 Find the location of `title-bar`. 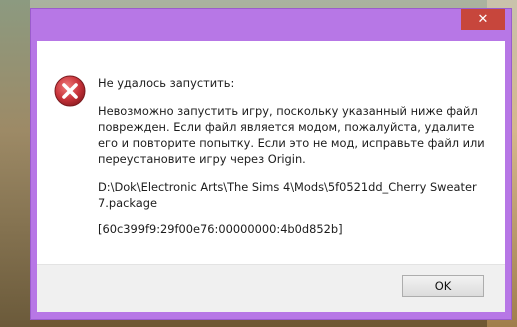

title-bar is located at coordinates (271, 25).